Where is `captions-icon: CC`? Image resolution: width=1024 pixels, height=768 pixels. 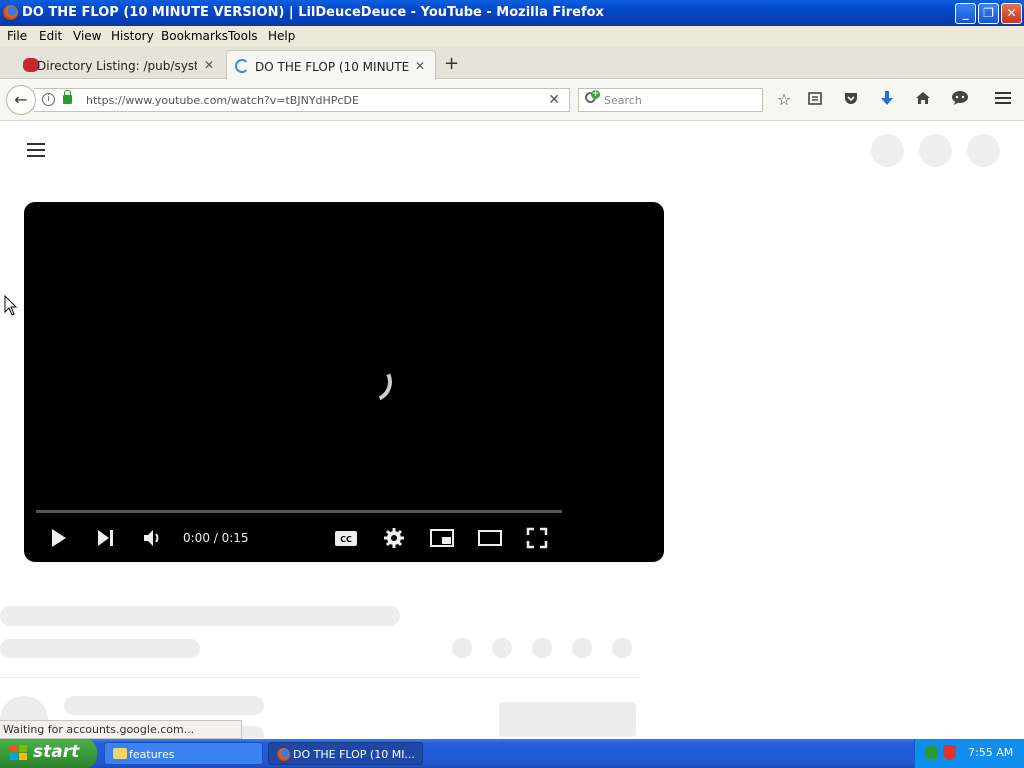
captions-icon: CC is located at coordinates (346, 539).